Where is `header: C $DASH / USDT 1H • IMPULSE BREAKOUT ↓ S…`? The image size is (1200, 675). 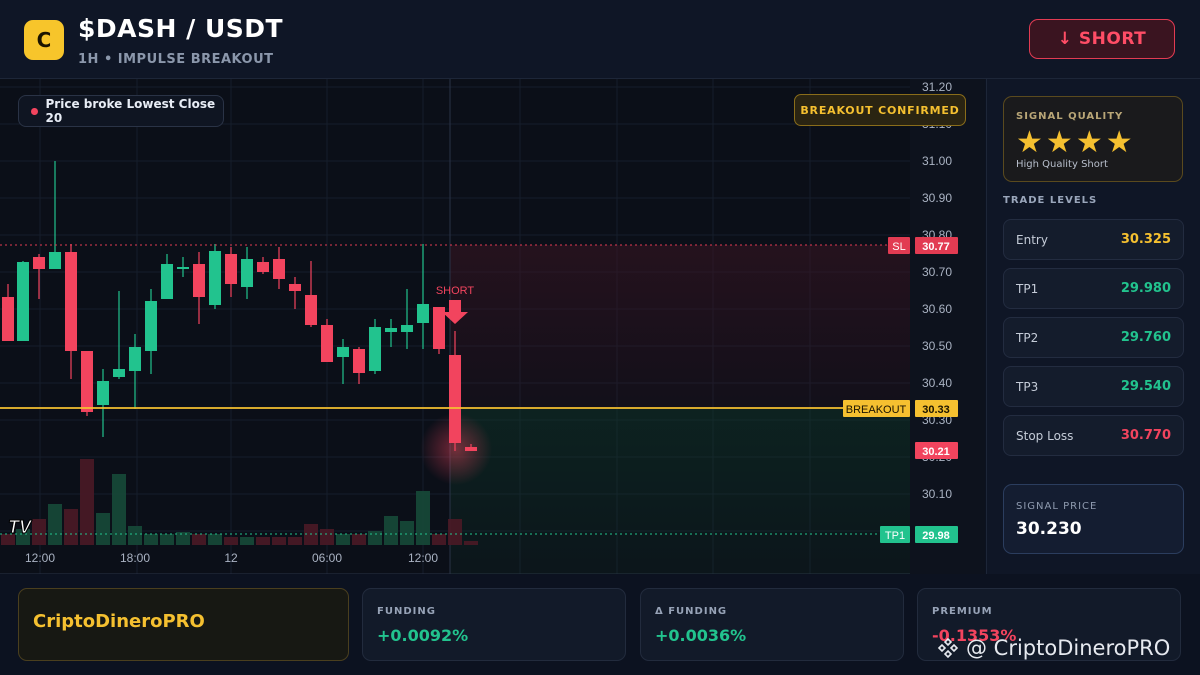
header: C $DASH / USDT 1H • IMPULSE BREAKOUT ↓ S… is located at coordinates (600, 39).